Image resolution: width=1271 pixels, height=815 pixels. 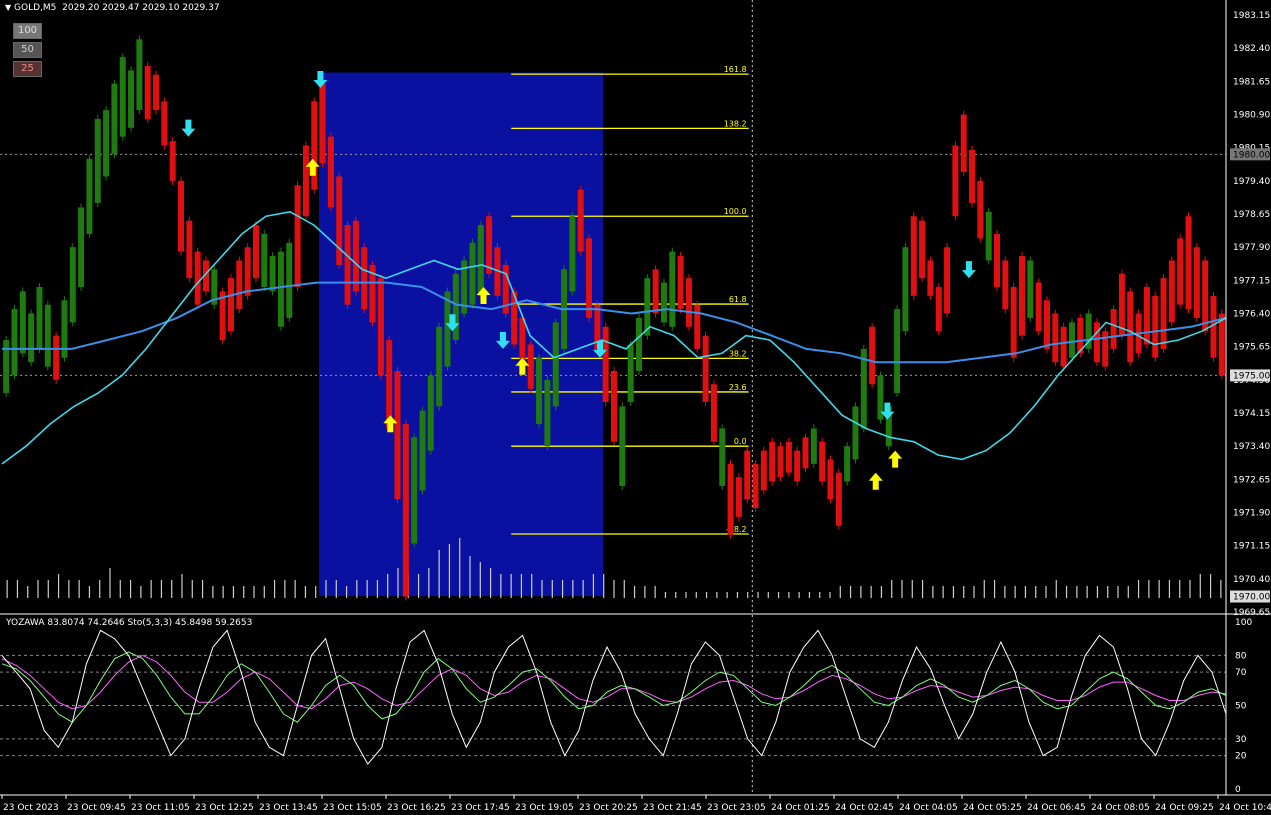 I want to click on fib-level-label: 100.0, so click(x=735, y=211).